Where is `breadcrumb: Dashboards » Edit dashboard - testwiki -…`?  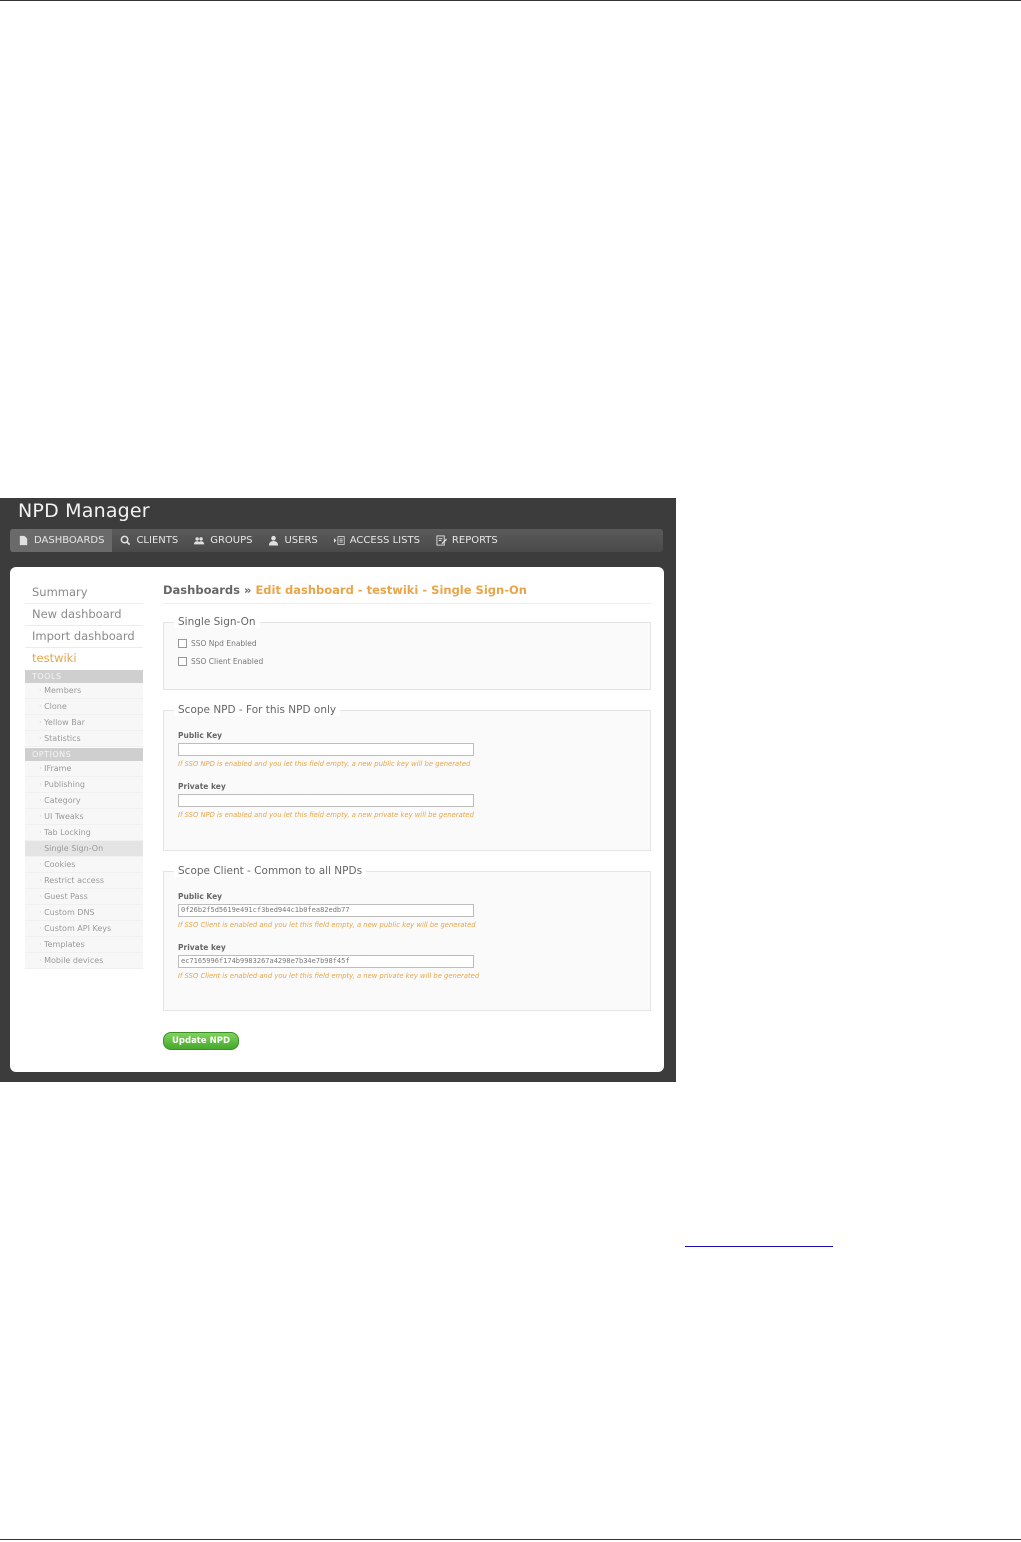
breadcrumb: Dashboards » Edit dashboard - testwiki -… is located at coordinates (407, 593).